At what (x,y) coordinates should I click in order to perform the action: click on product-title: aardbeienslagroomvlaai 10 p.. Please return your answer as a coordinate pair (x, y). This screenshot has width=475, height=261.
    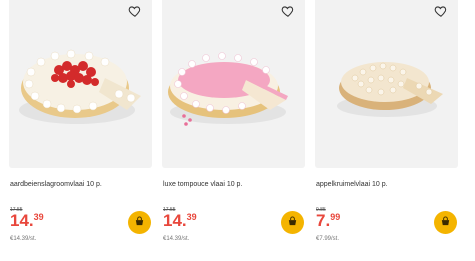
    Looking at the image, I should click on (56, 184).